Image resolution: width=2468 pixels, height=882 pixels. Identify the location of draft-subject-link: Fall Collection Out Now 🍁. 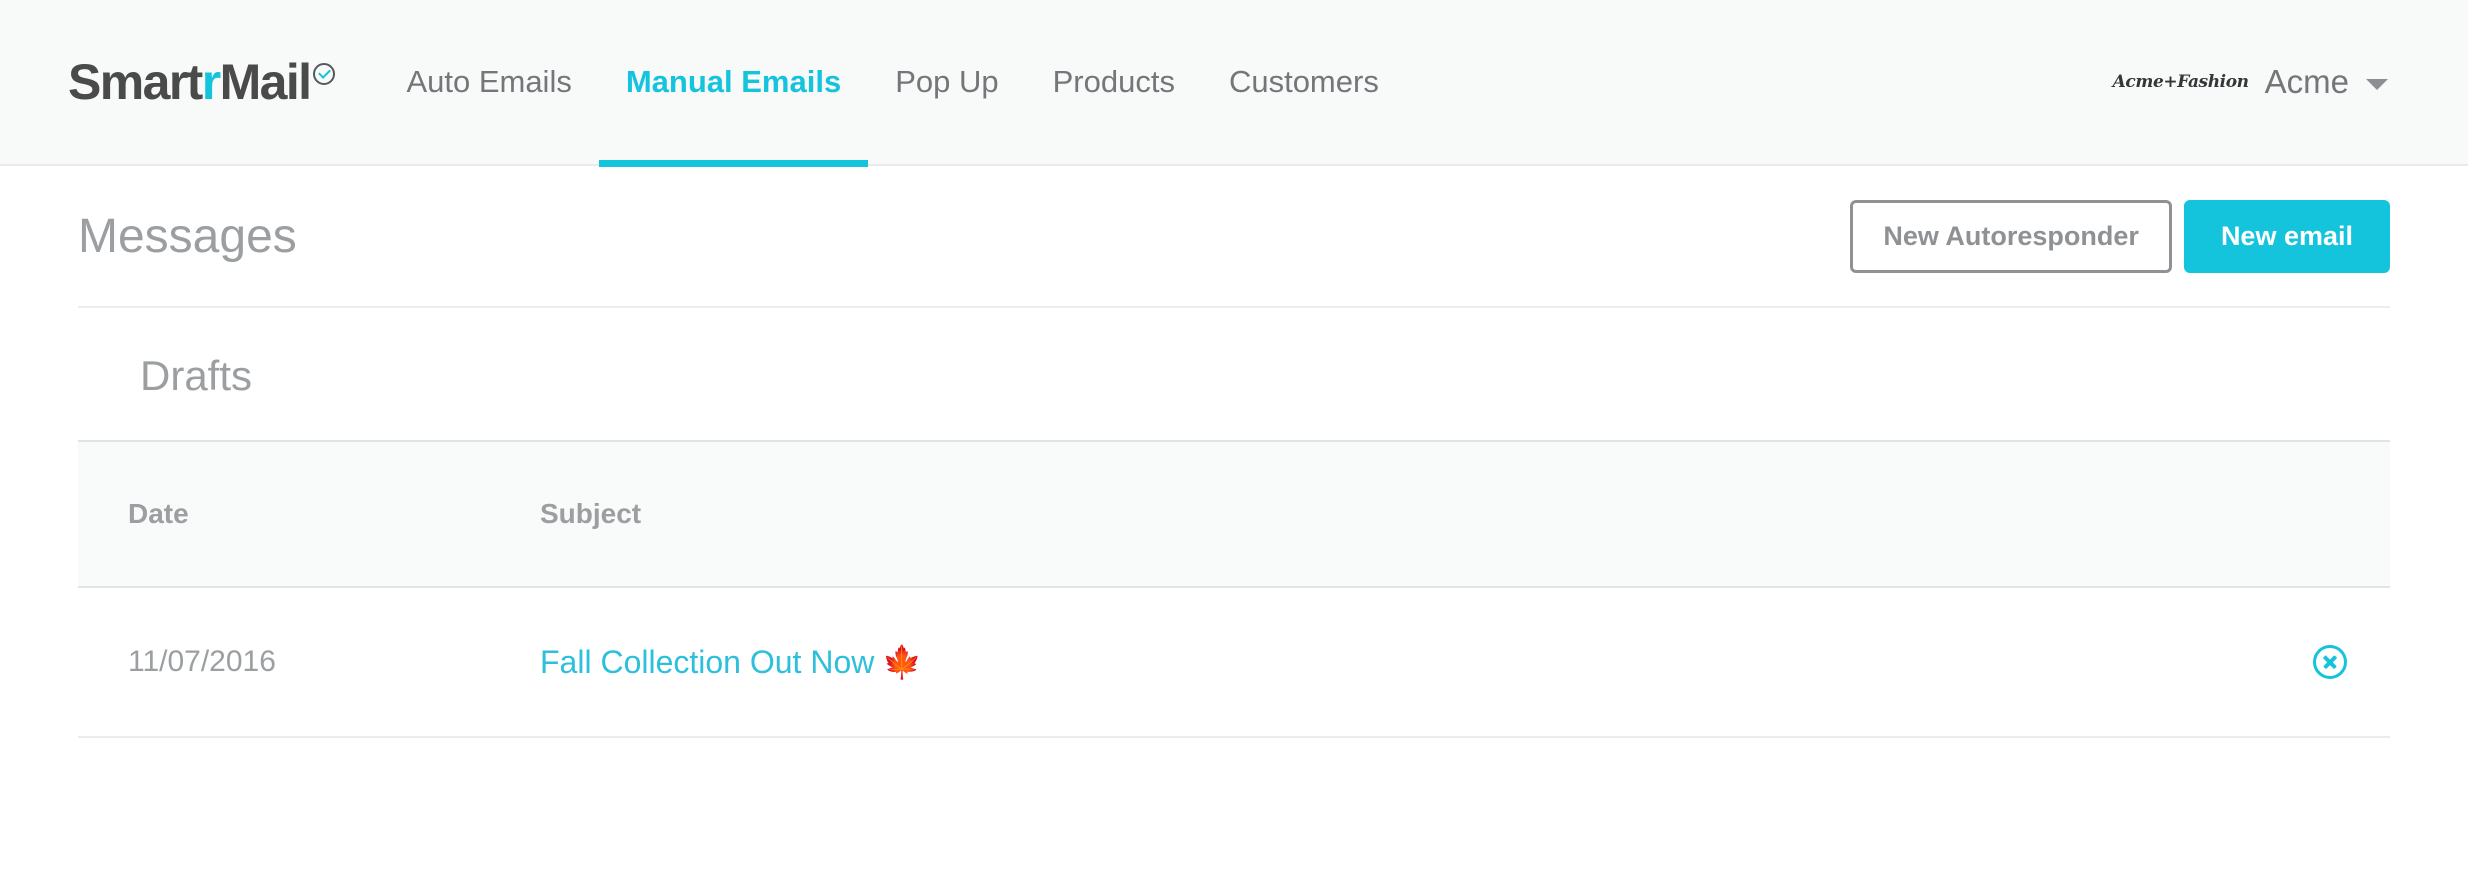
(731, 662).